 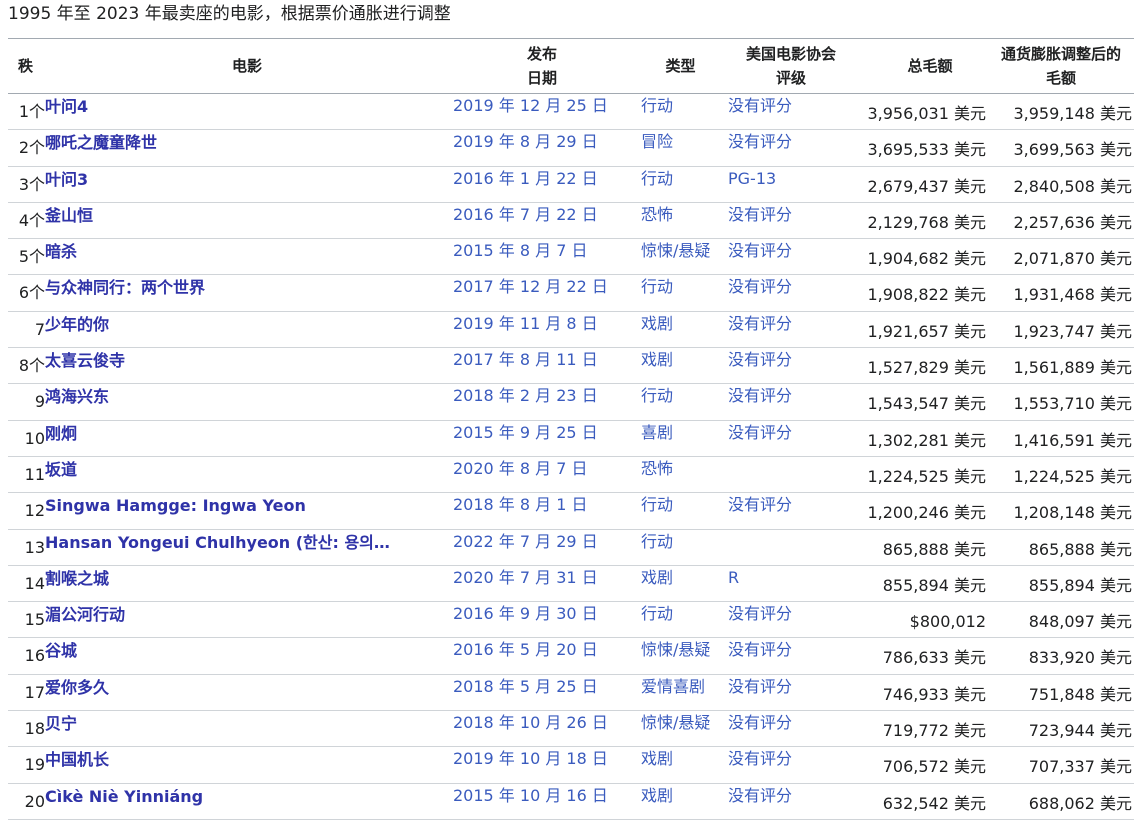 What do you see at coordinates (530, 105) in the screenshot?
I see `release-date-link: 2019 年 12 月 25 日` at bounding box center [530, 105].